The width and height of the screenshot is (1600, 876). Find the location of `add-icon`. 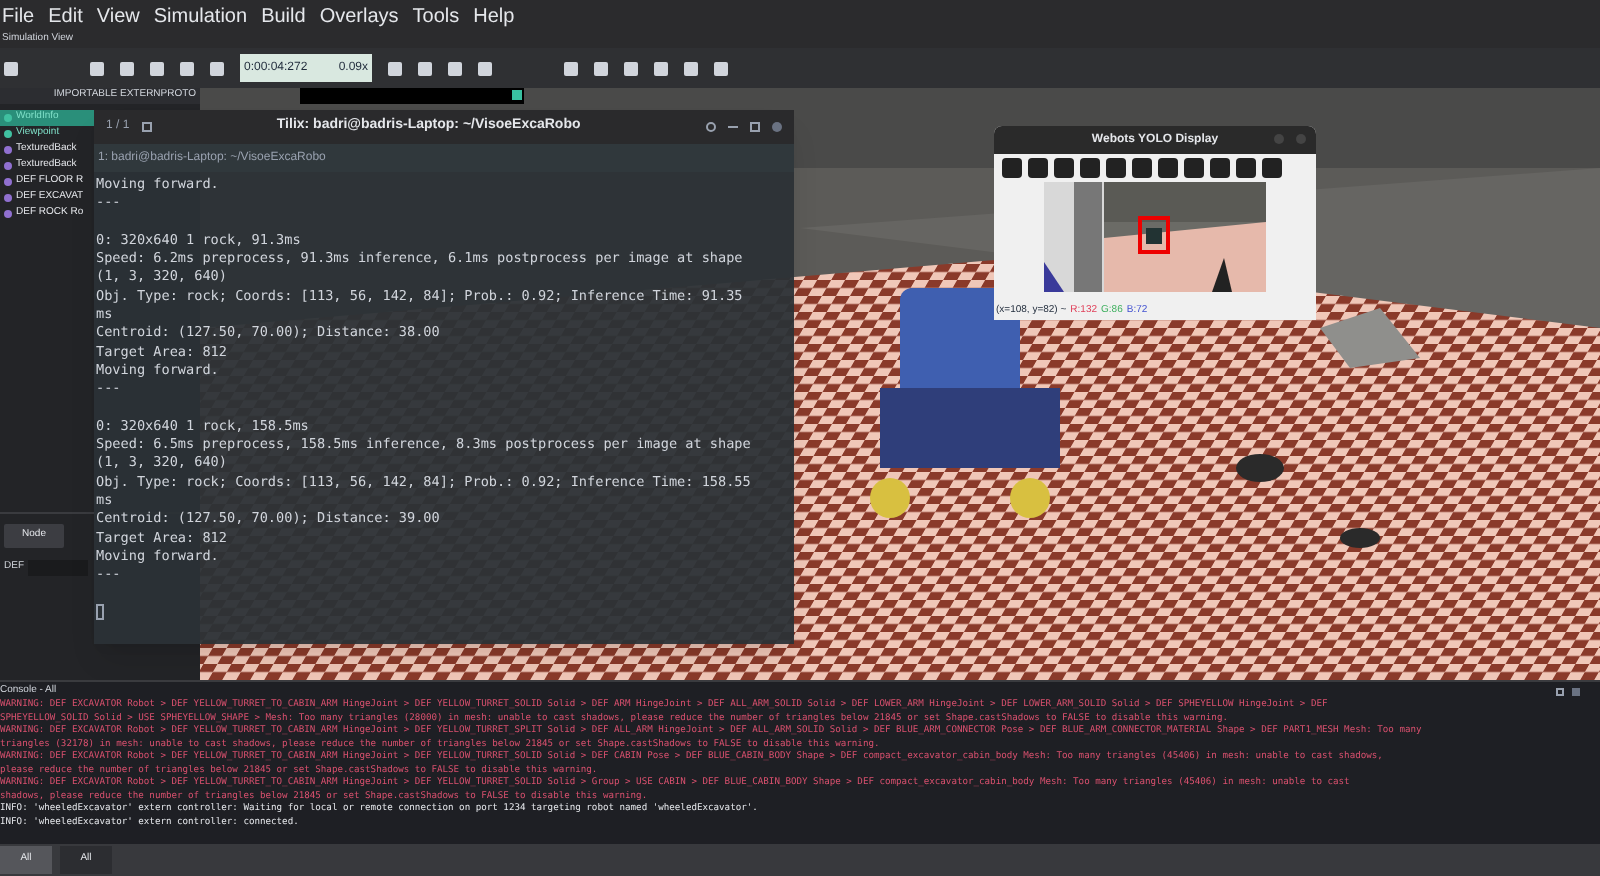

add-icon is located at coordinates (146, 127).